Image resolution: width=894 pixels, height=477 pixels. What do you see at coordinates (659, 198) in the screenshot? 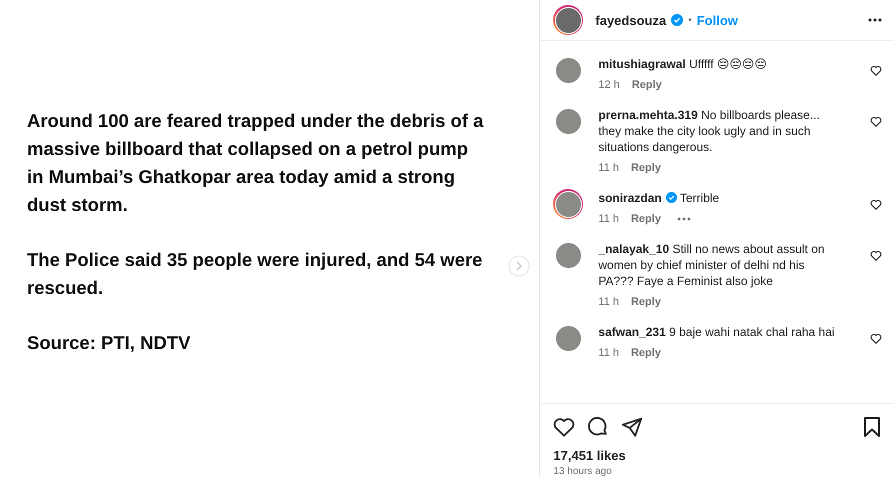
I see `comment-text: sonirazdan Terrible` at bounding box center [659, 198].